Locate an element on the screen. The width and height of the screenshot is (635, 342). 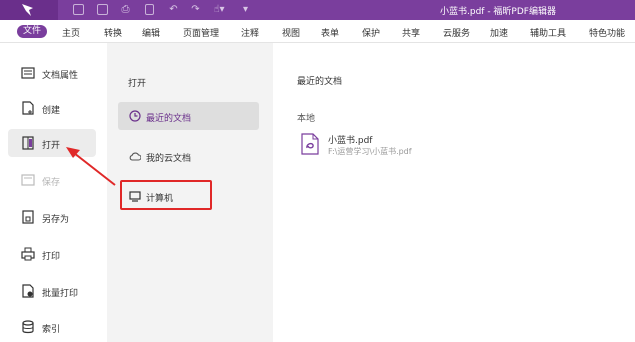
redo-icon: ↷ is located at coordinates (195, 9).